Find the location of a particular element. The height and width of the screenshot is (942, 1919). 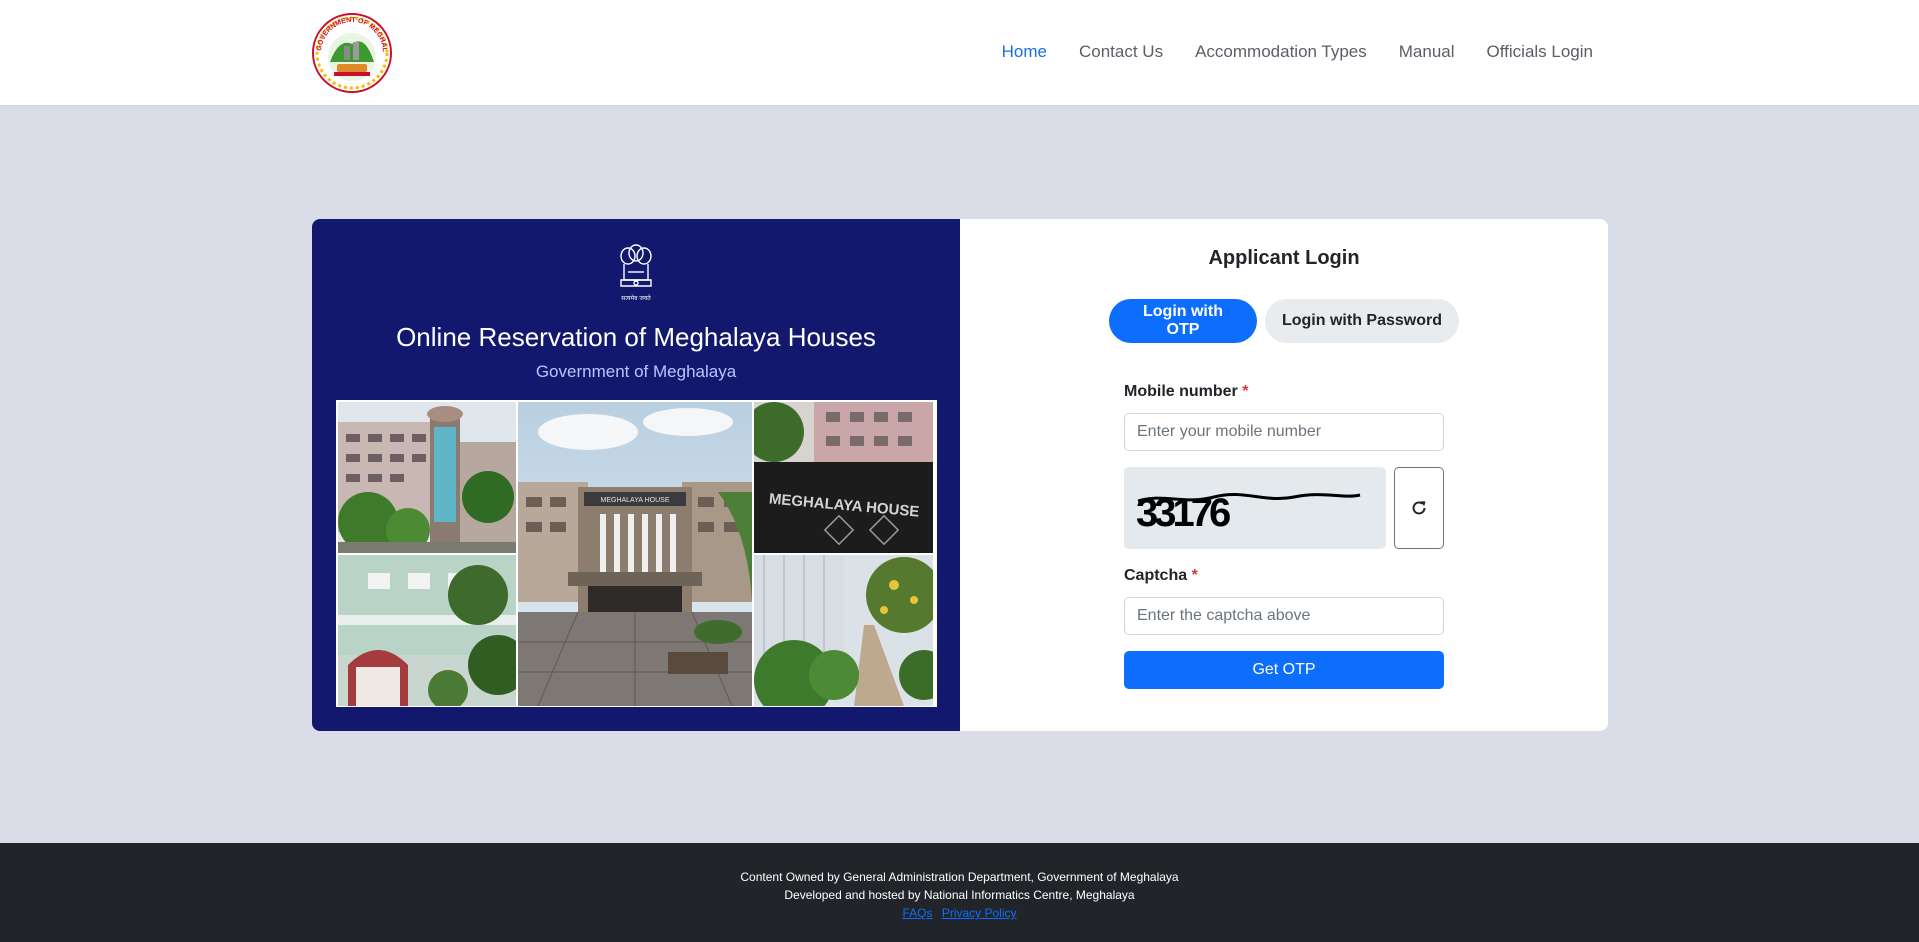

nav-accommodation-types: Accommodation Types is located at coordinates (1281, 52).